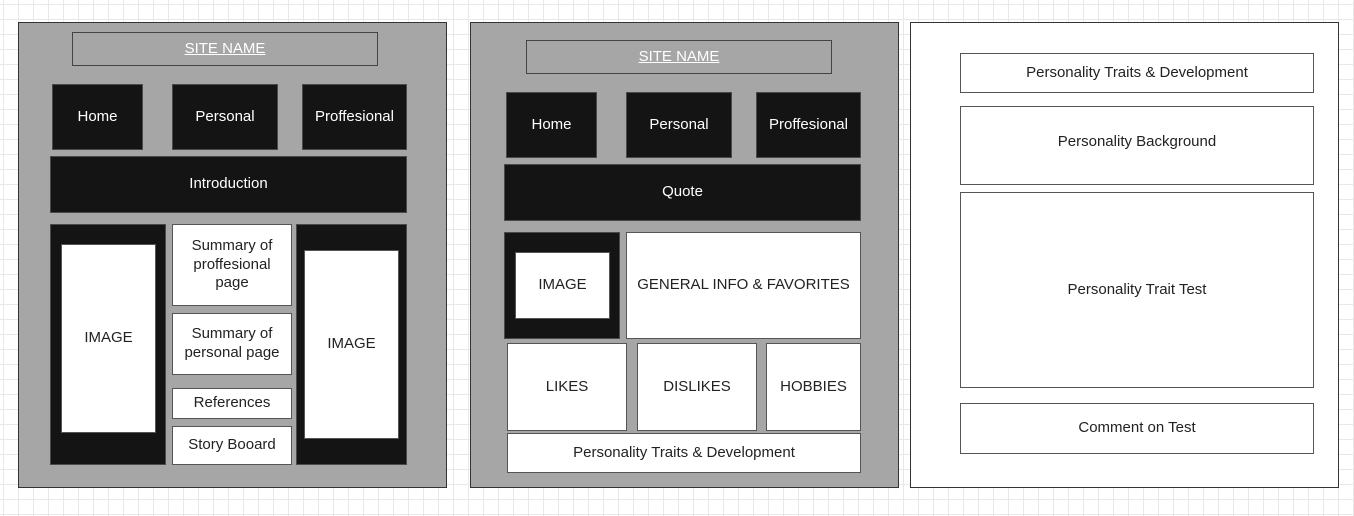  Describe the element at coordinates (562, 285) in the screenshot. I see `image-placeholder: IMAGE` at that location.